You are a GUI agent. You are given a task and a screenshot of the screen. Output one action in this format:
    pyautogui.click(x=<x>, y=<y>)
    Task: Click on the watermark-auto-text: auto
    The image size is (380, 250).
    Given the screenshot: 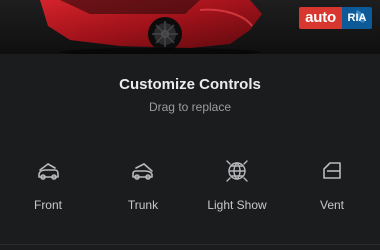 What is the action you would take?
    pyautogui.click(x=320, y=18)
    